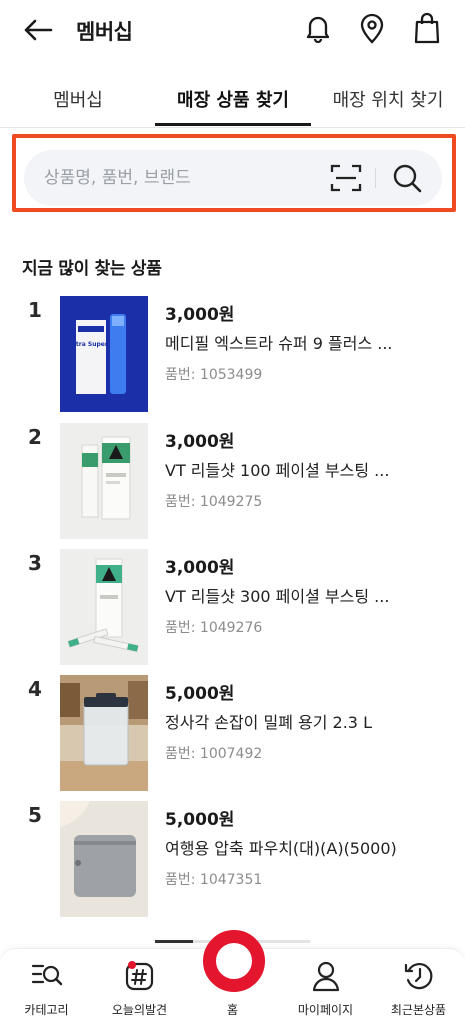  I want to click on nav-label: 마이페이지, so click(325, 1010).